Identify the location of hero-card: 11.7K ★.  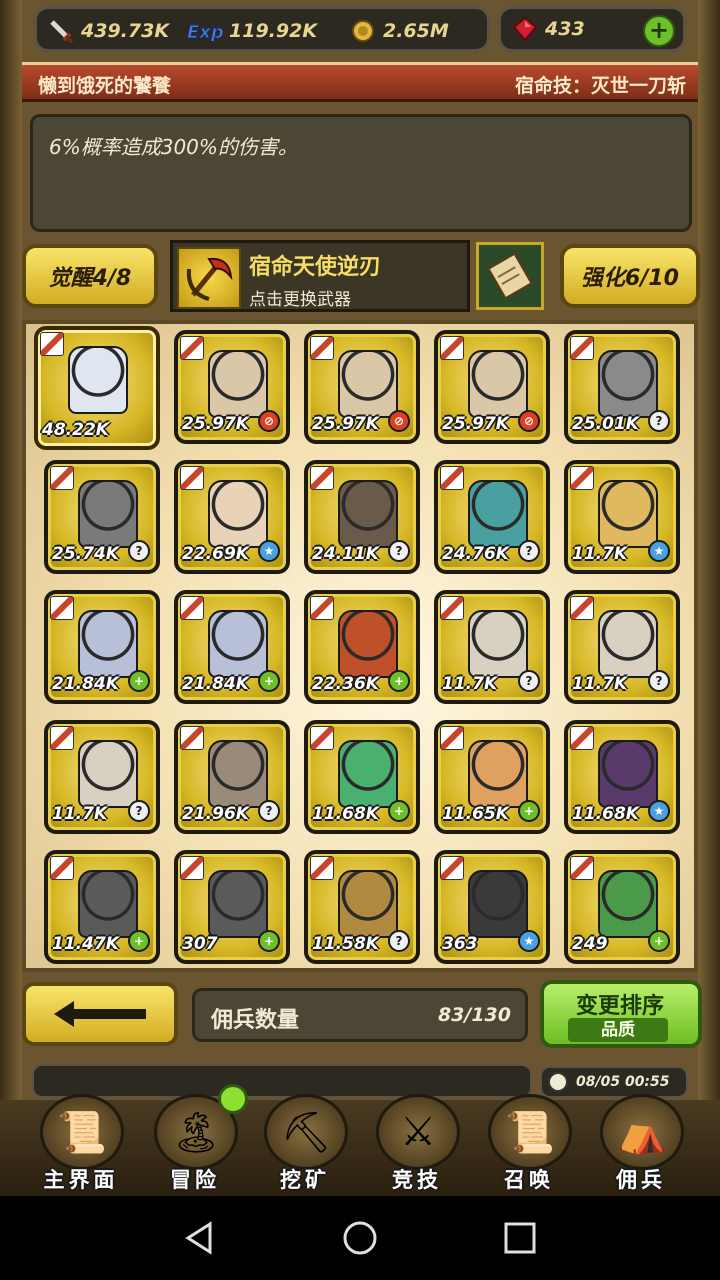
(622, 517).